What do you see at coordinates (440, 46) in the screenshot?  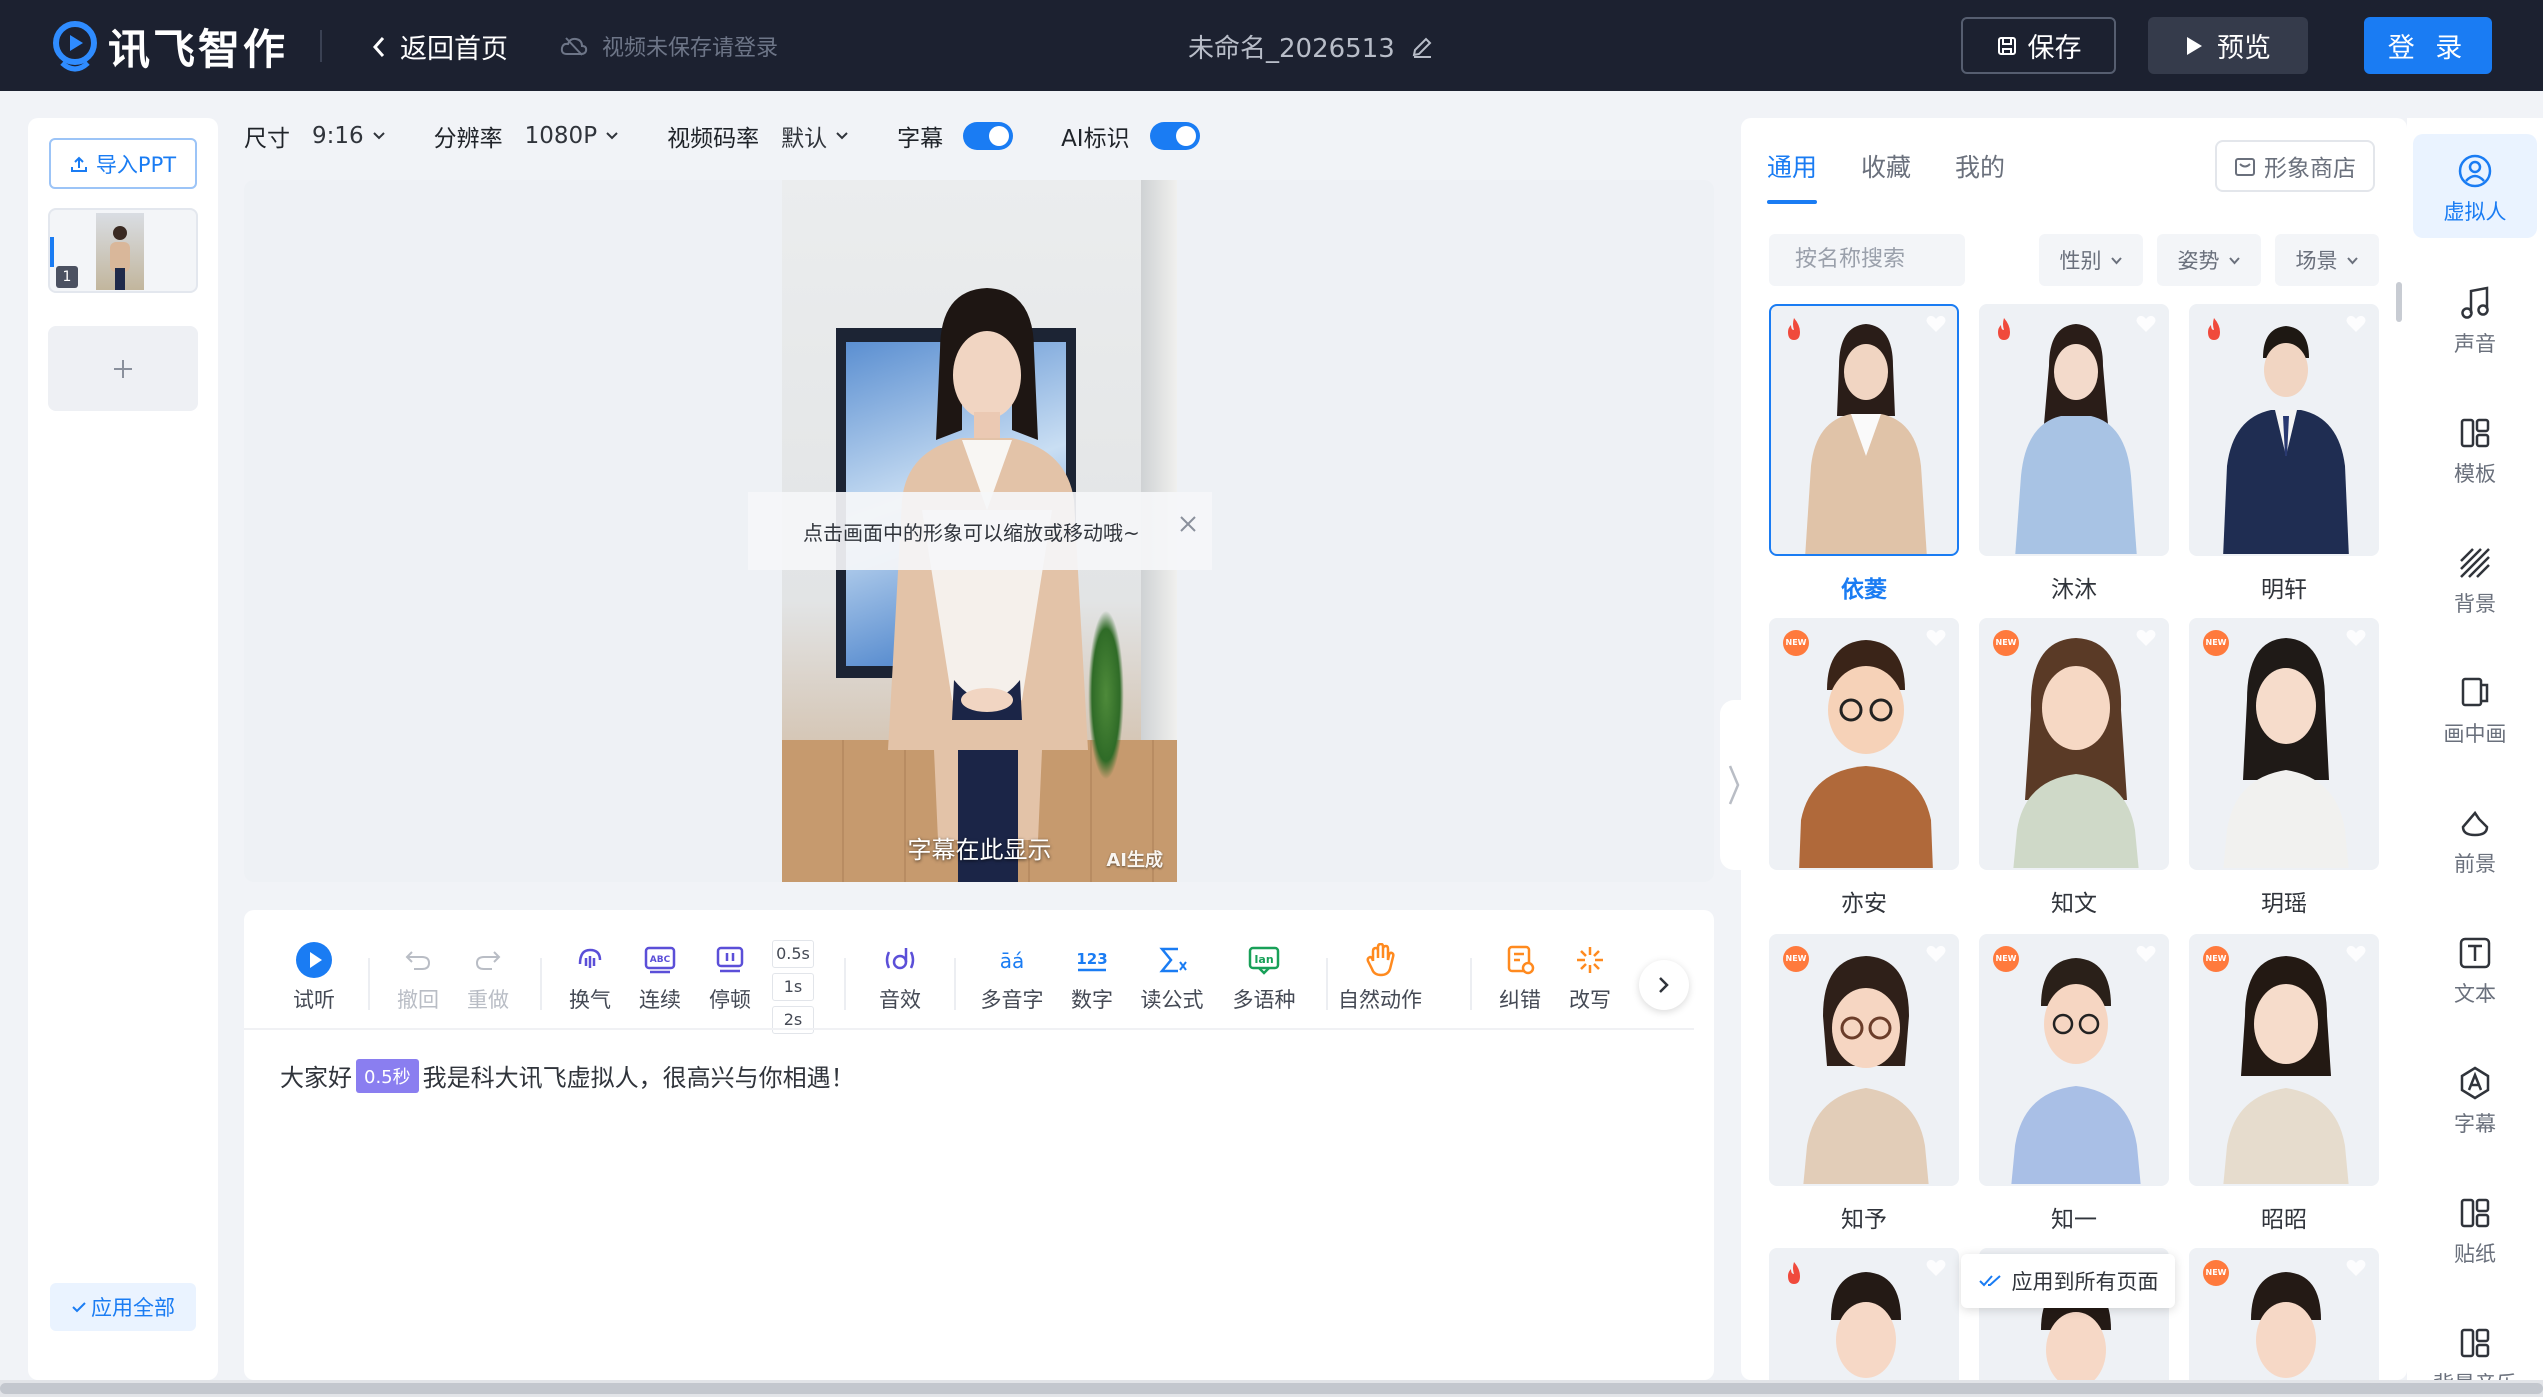 I see `back-home-link: 返回首页` at bounding box center [440, 46].